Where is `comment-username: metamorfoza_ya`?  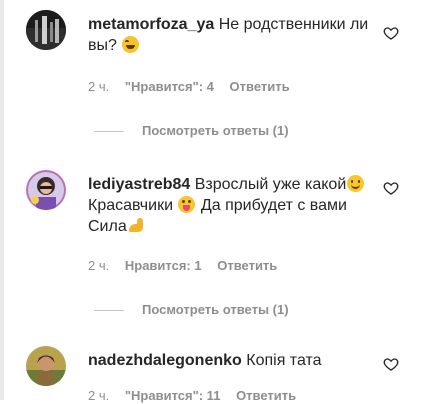
comment-username: metamorfoza_ya is located at coordinates (151, 24).